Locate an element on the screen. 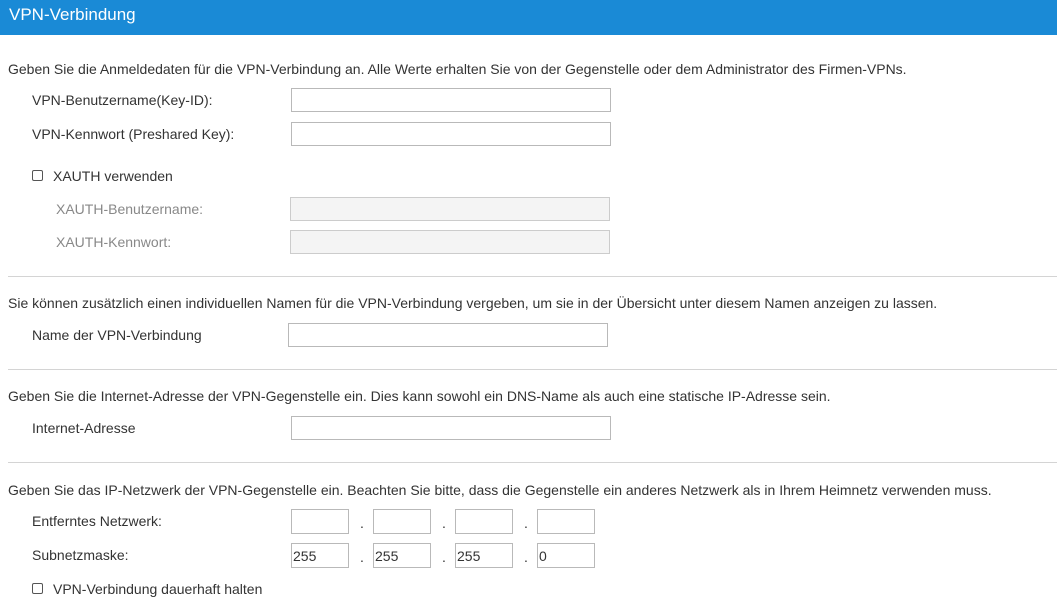 The height and width of the screenshot is (604, 1057). xauth-password-input is located at coordinates (450, 242).